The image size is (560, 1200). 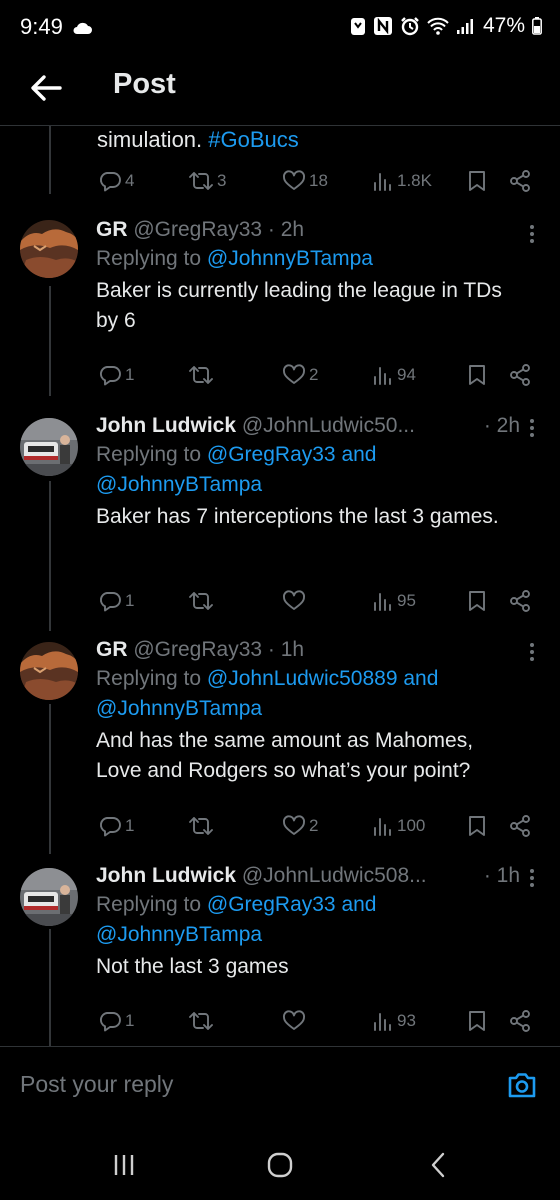 What do you see at coordinates (394, 375) in the screenshot?
I see `views-button: 94` at bounding box center [394, 375].